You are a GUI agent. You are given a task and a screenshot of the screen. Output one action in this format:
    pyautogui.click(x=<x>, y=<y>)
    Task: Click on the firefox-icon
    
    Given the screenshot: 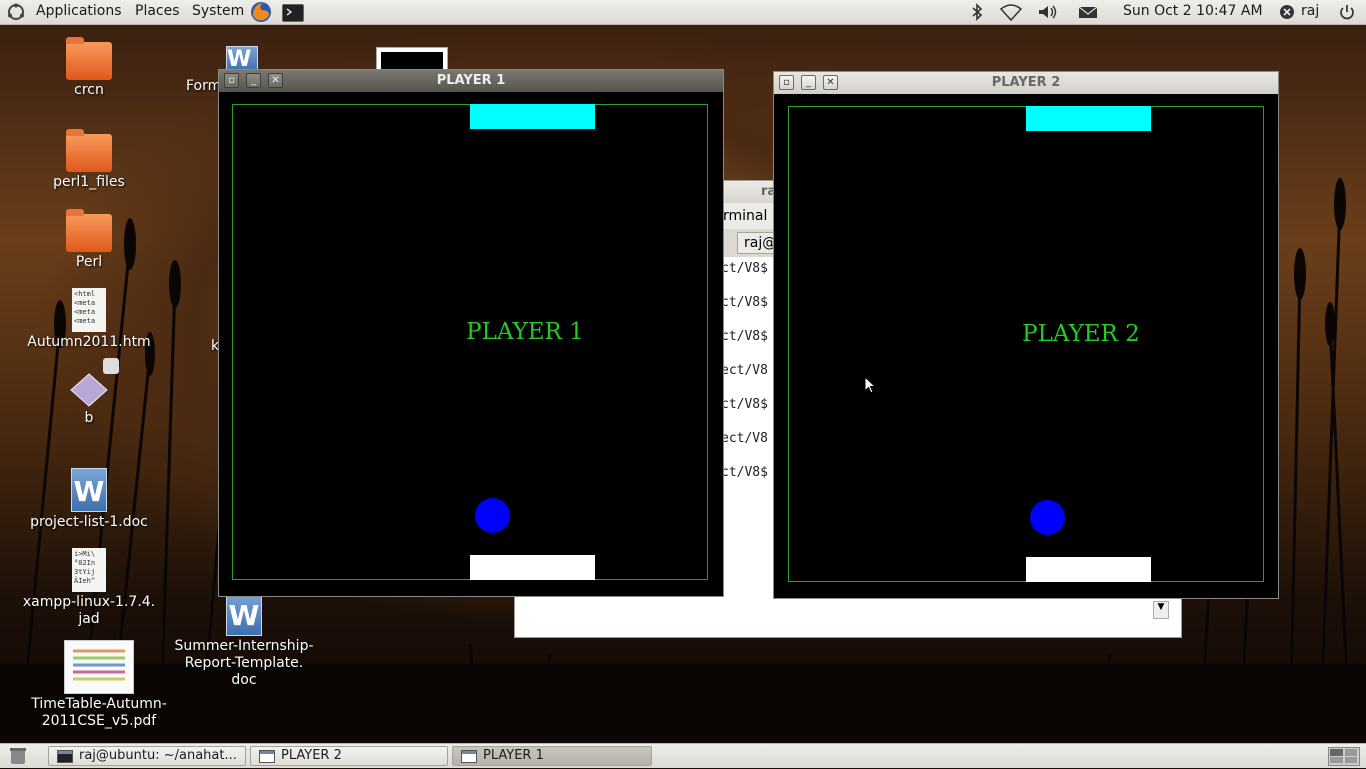 What is the action you would take?
    pyautogui.click(x=261, y=12)
    